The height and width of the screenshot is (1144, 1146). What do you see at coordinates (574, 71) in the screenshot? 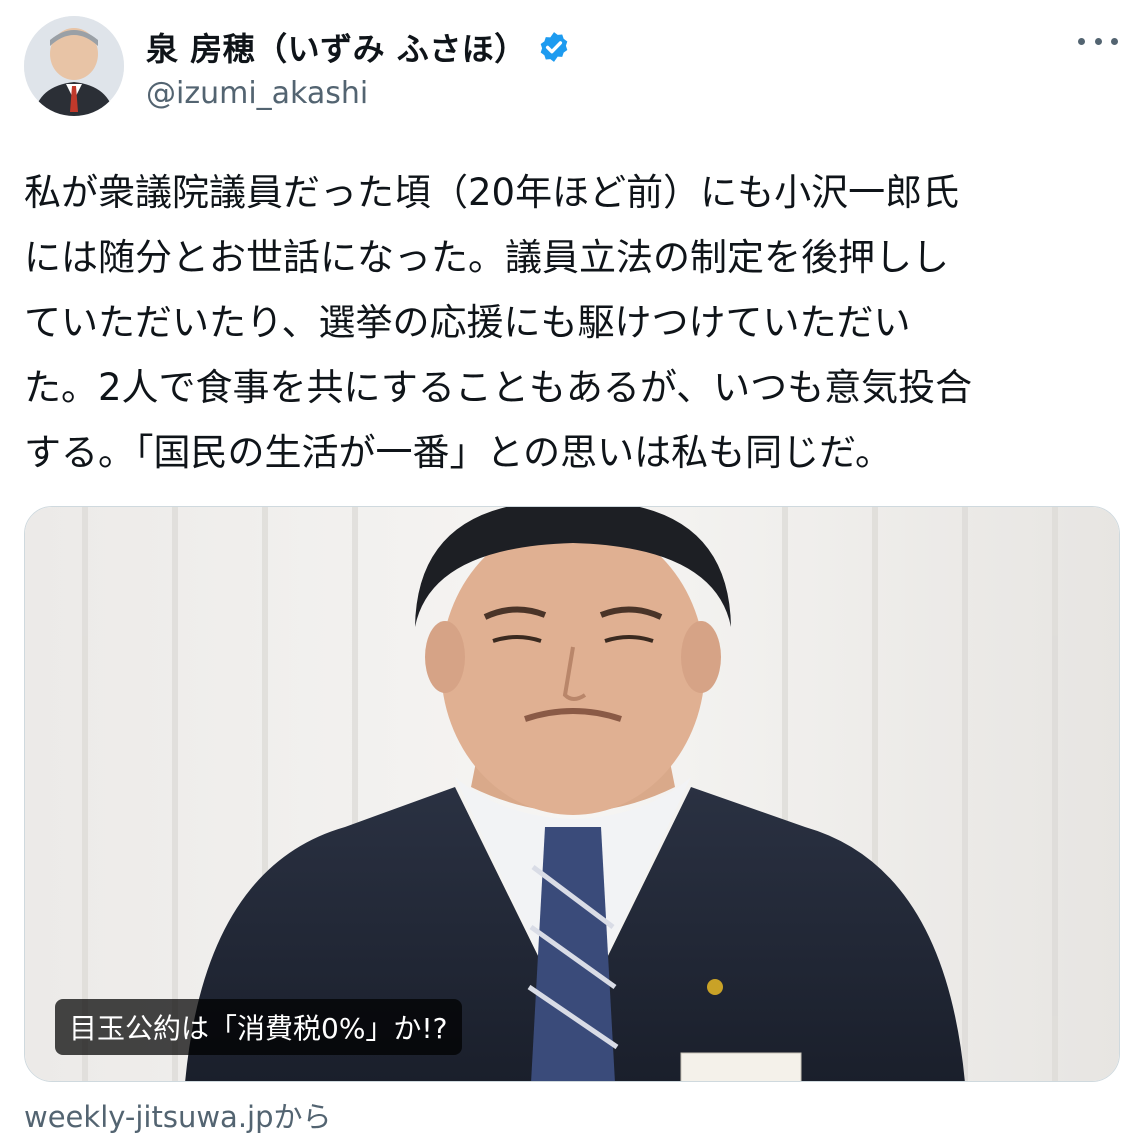
I see `tweet-header: 泉 房穂（いずみ ふさほ） @izumi_akashi` at bounding box center [574, 71].